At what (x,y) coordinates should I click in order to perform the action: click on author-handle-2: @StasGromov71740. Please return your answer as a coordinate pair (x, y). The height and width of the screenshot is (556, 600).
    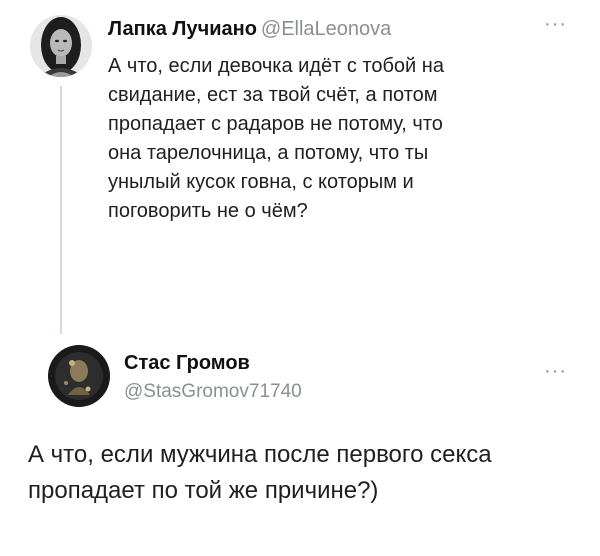
    Looking at the image, I should click on (213, 392).